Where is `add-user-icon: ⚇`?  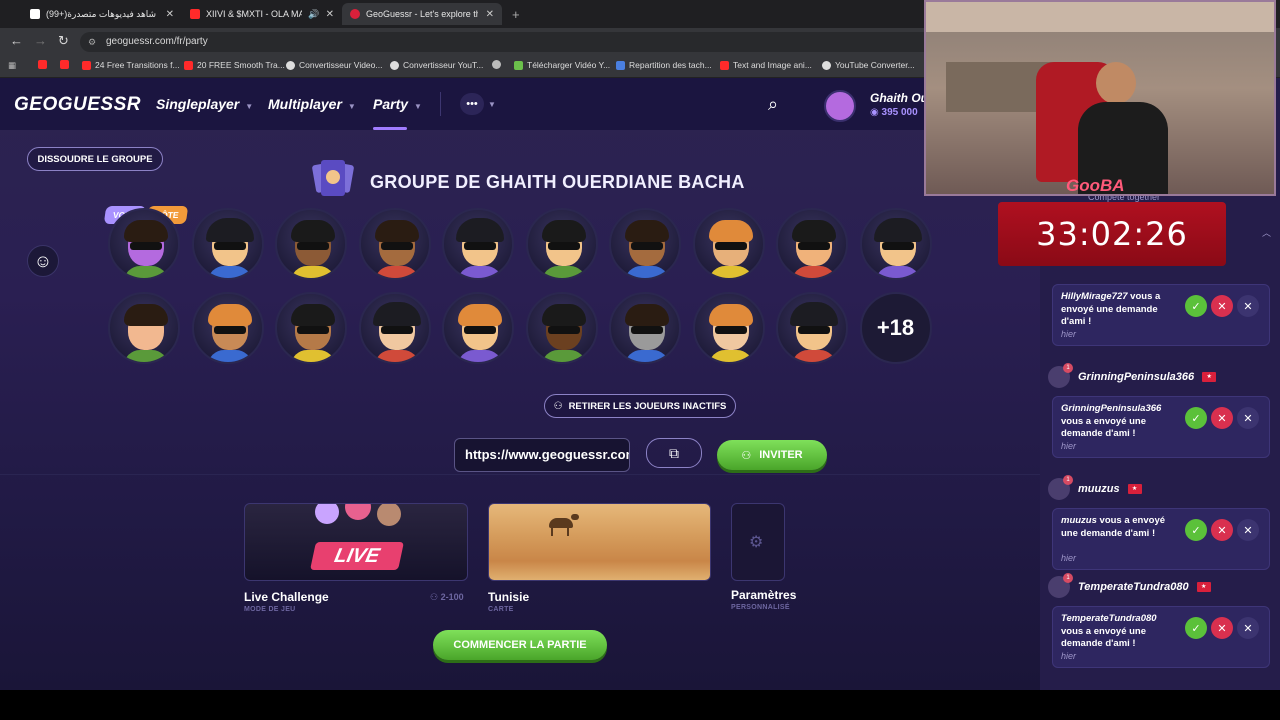 add-user-icon: ⚇ is located at coordinates (746, 455).